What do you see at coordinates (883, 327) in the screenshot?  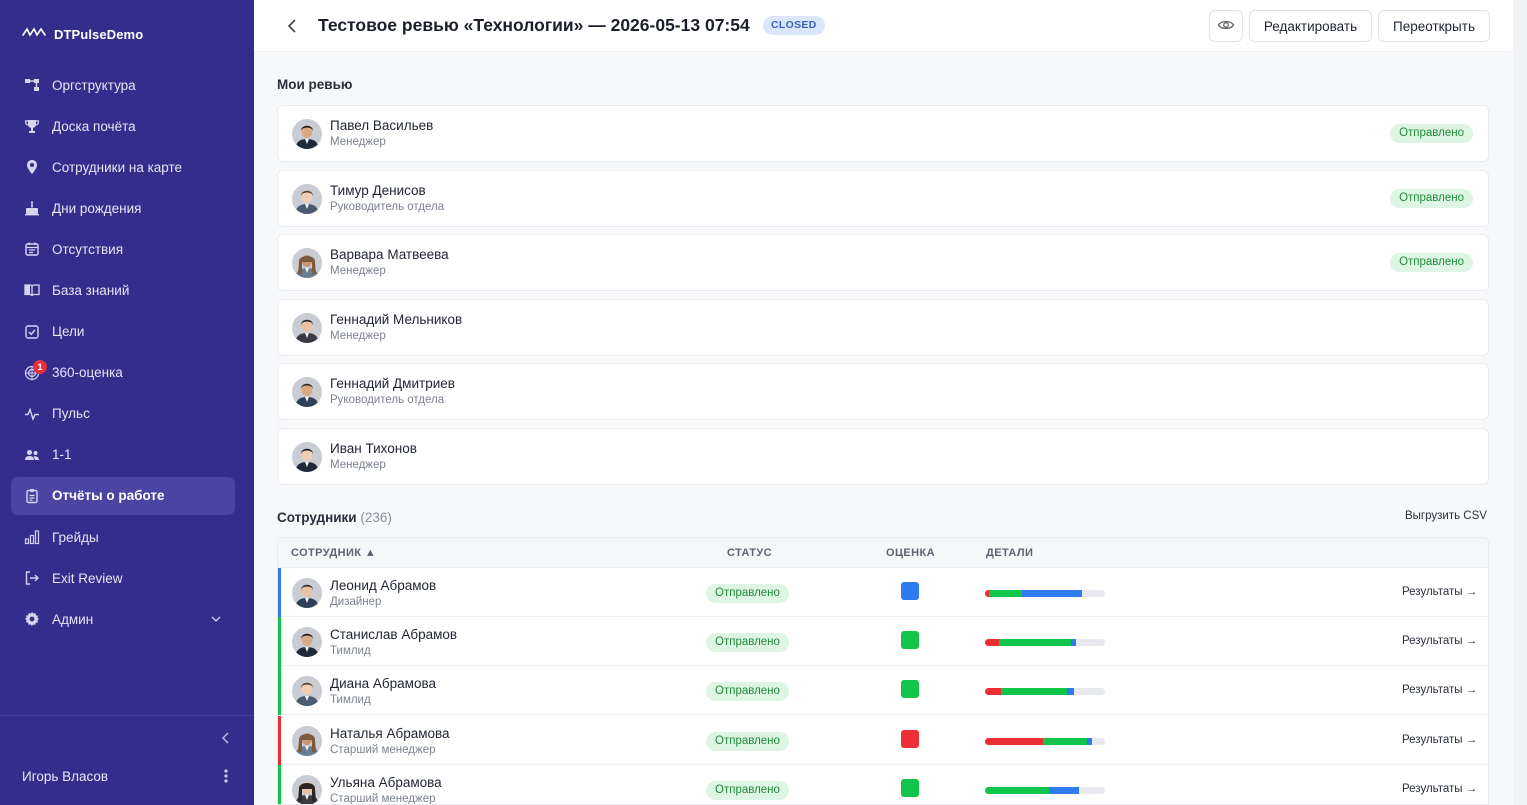 I see `review-card: Геннадий Мельников Менеджер` at bounding box center [883, 327].